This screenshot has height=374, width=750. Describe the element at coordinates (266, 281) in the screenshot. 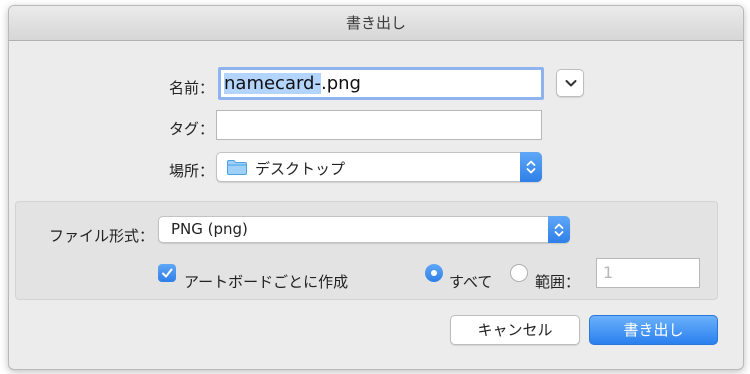

I see `per-artboard-label: アートボードごとに作成` at that location.